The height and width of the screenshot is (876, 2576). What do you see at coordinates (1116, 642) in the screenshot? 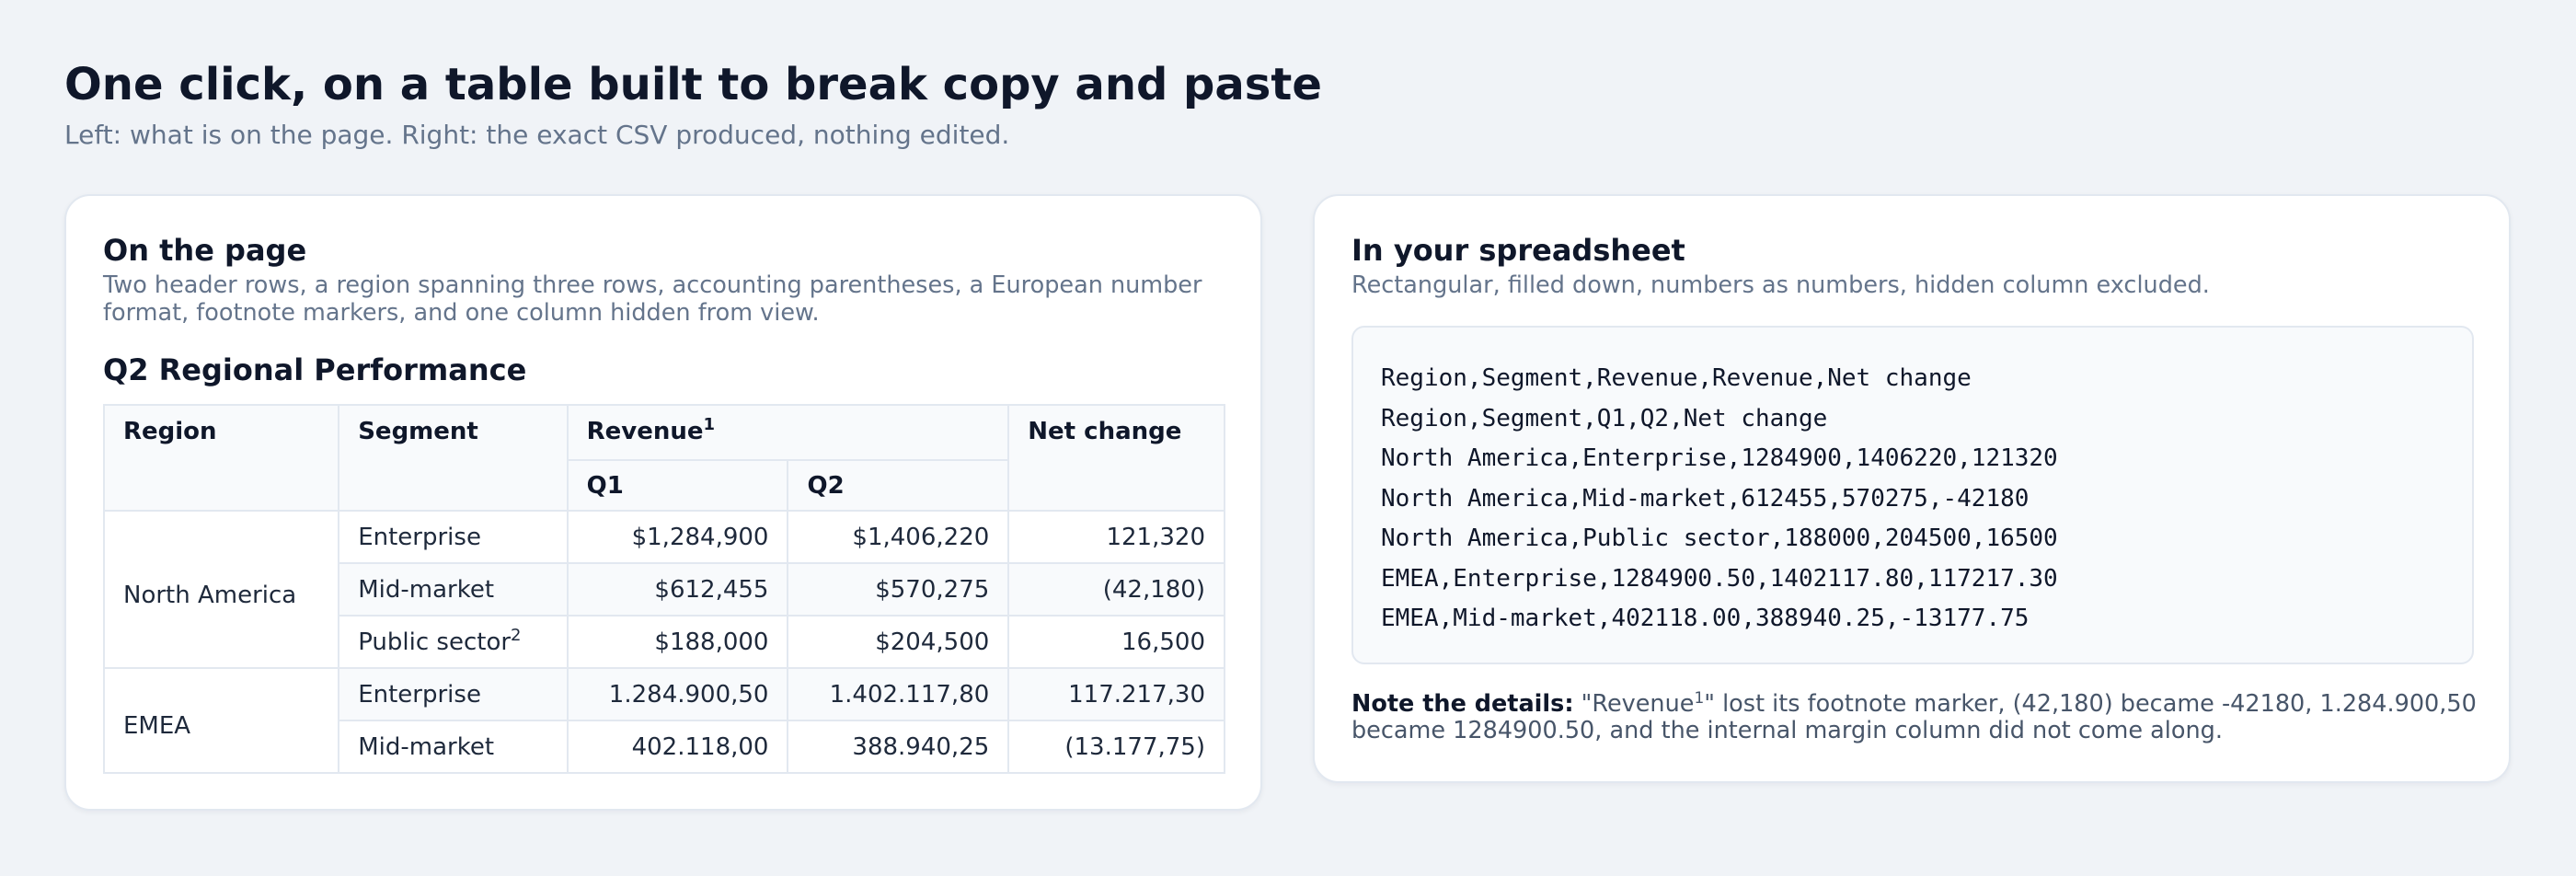
I see `cell-net-change: 16,500` at bounding box center [1116, 642].